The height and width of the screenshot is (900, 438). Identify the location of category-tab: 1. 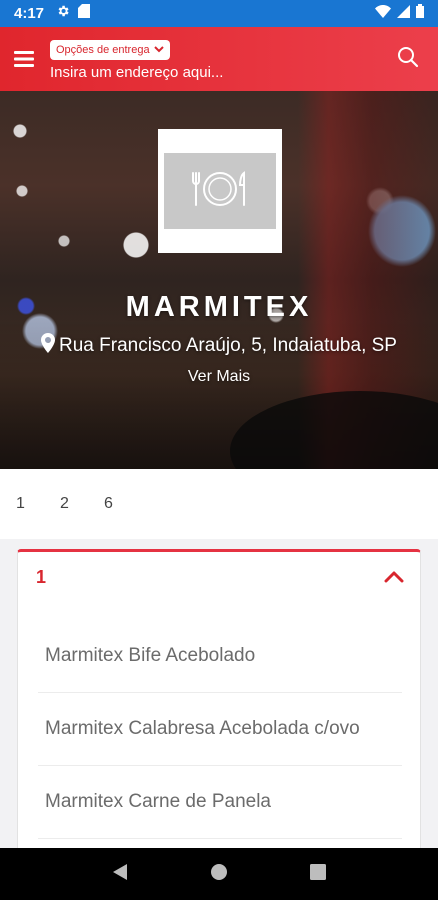
(38, 504).